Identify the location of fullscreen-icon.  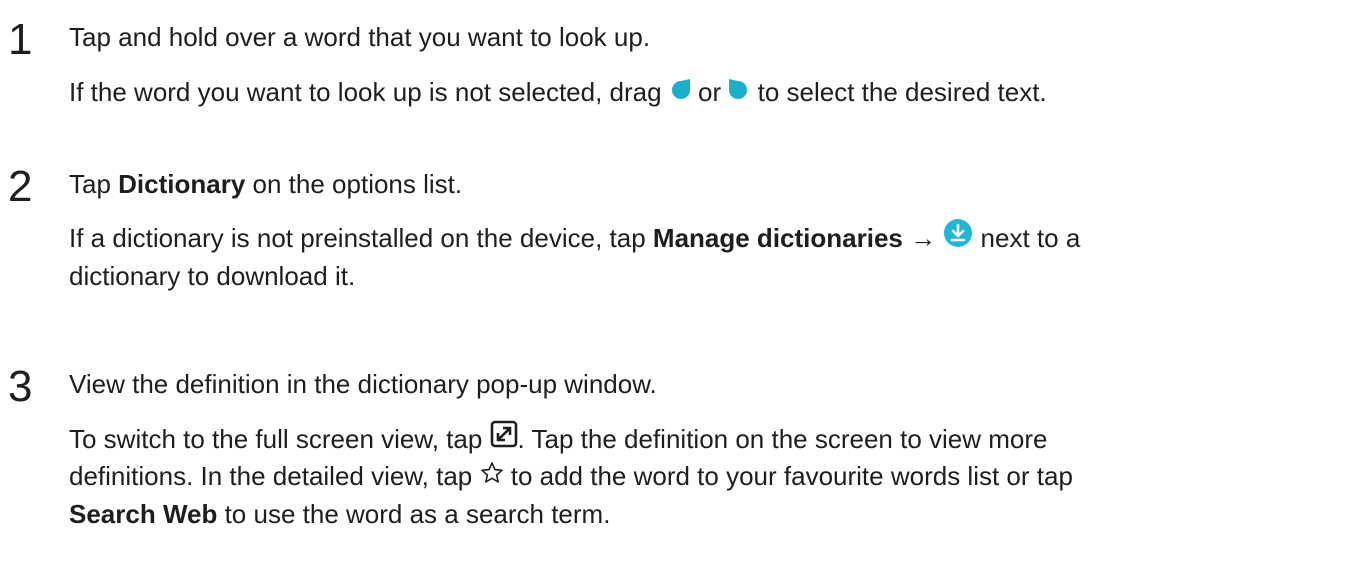
(504, 439).